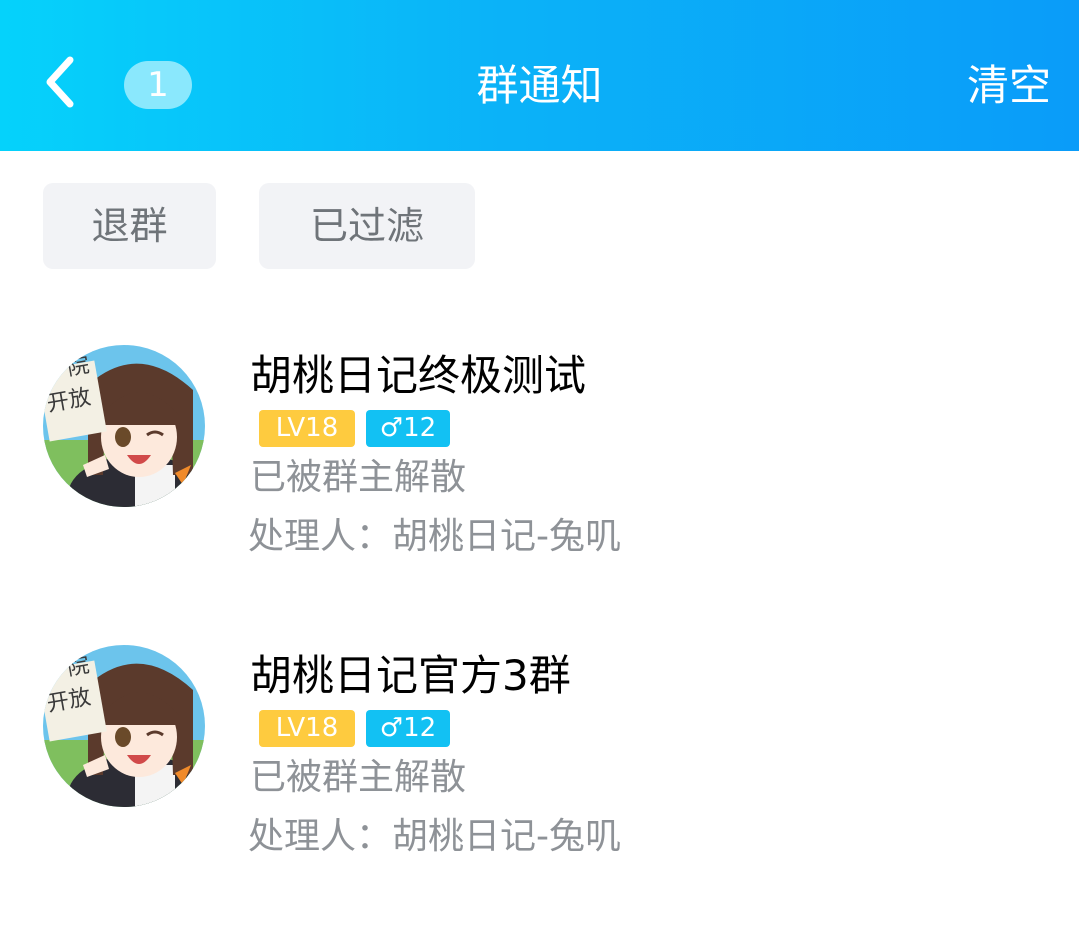 This screenshot has width=1079, height=934. I want to click on filter-chip-quit: 退群, so click(129, 226).